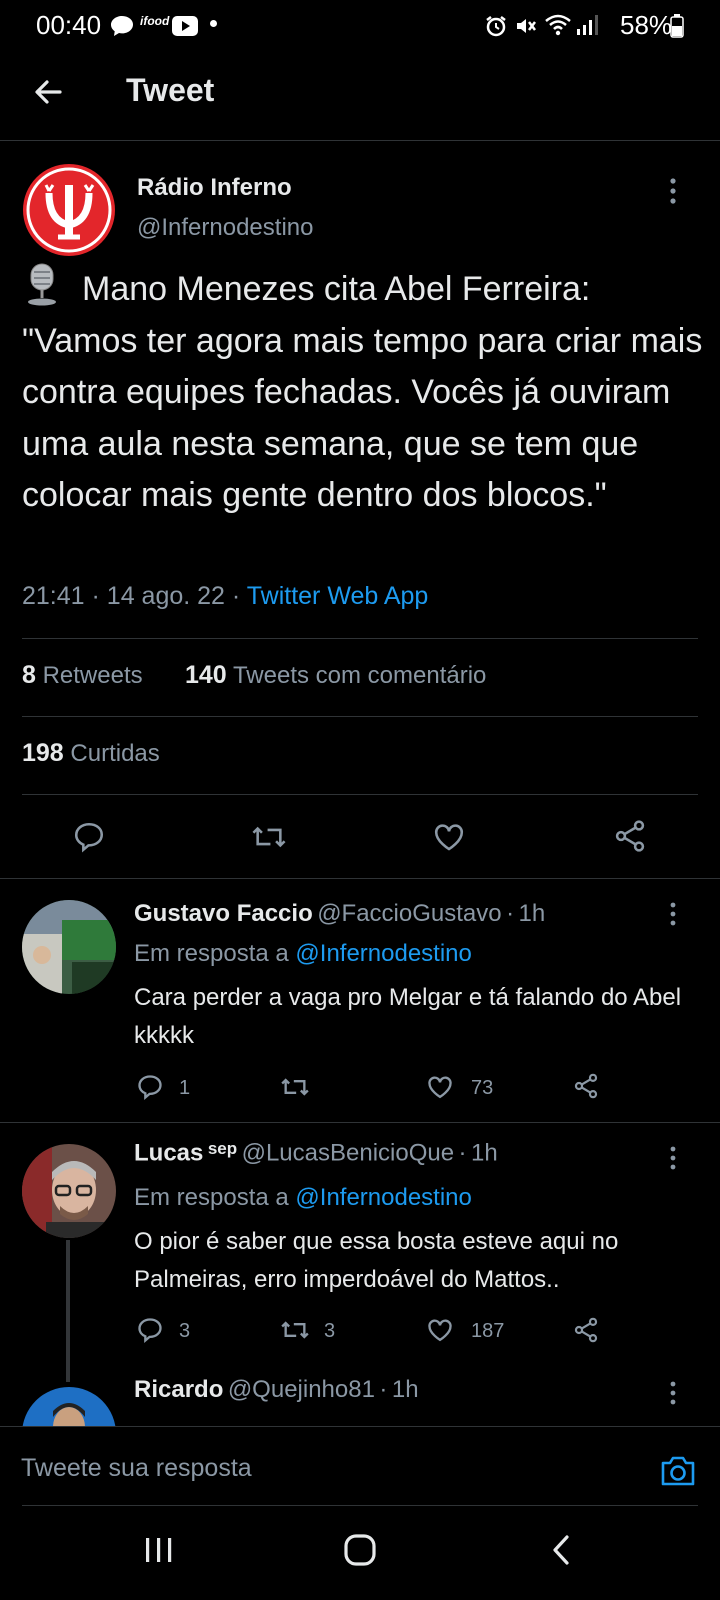 This screenshot has width=720, height=1600. I want to click on gustavo-avatar, so click(69, 947).